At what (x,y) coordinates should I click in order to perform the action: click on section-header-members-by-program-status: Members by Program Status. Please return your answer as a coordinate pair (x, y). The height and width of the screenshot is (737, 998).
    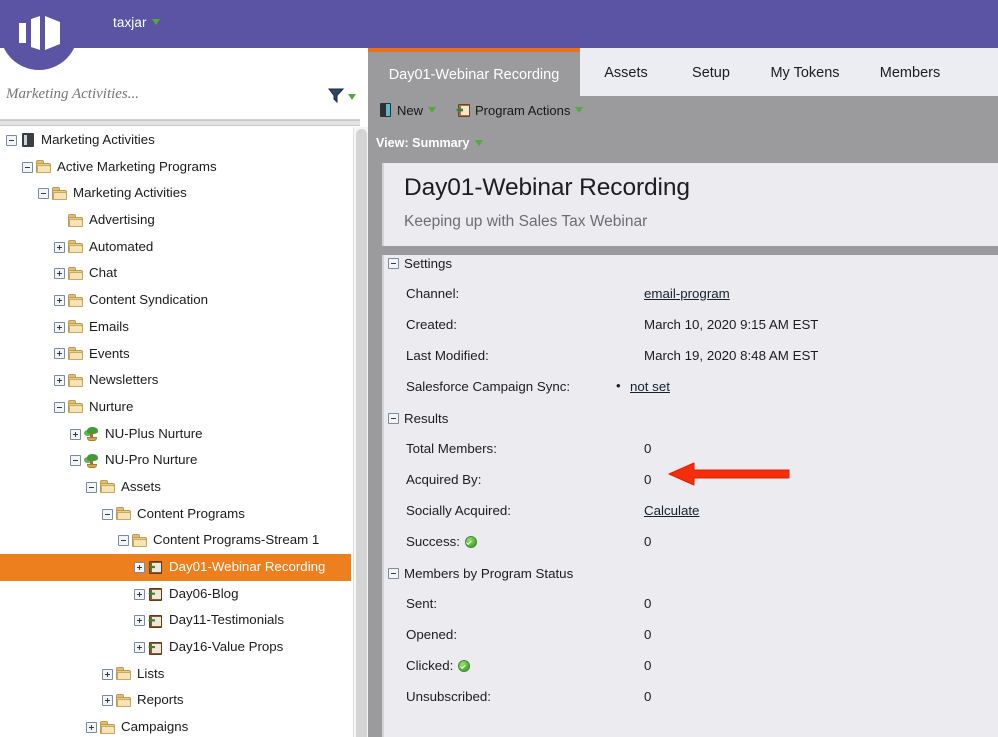
    Looking at the image, I should click on (480, 573).